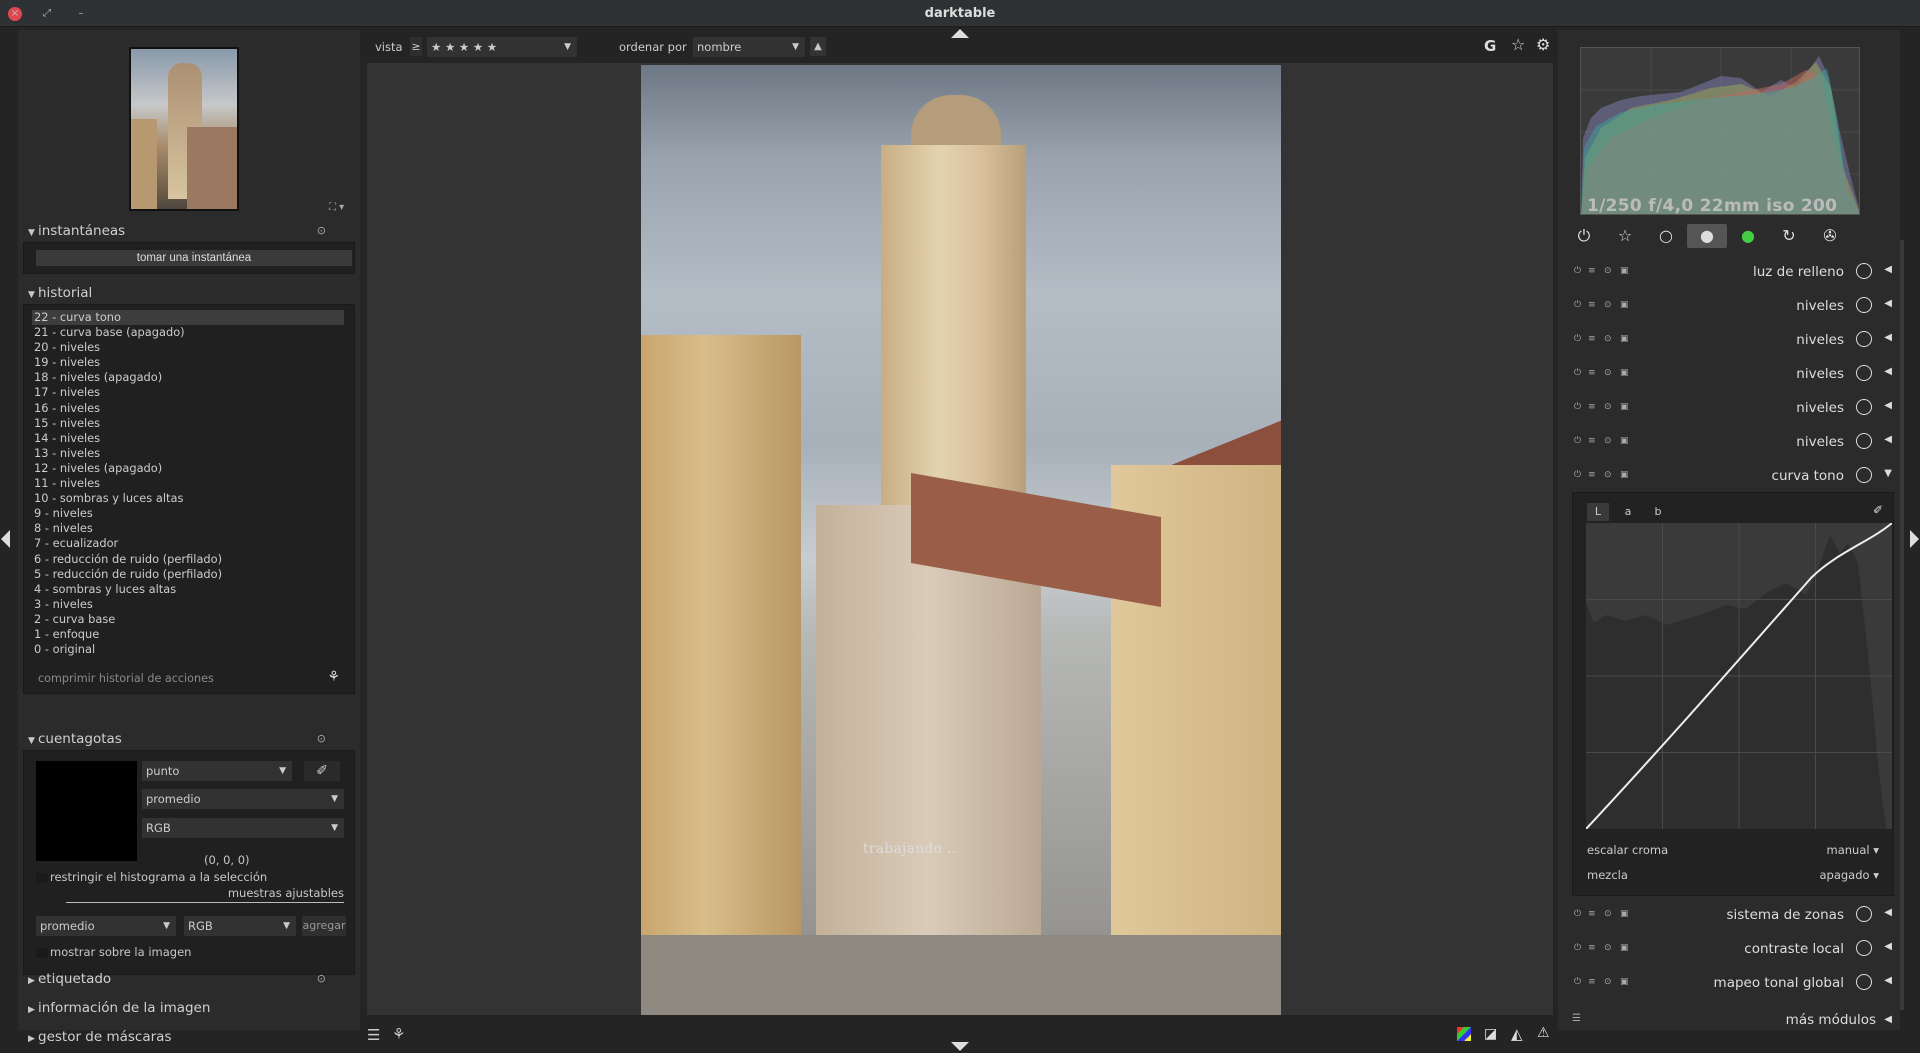 Image resolution: width=1920 pixels, height=1053 pixels. I want to click on color-group-icon: ●, so click(1748, 236).